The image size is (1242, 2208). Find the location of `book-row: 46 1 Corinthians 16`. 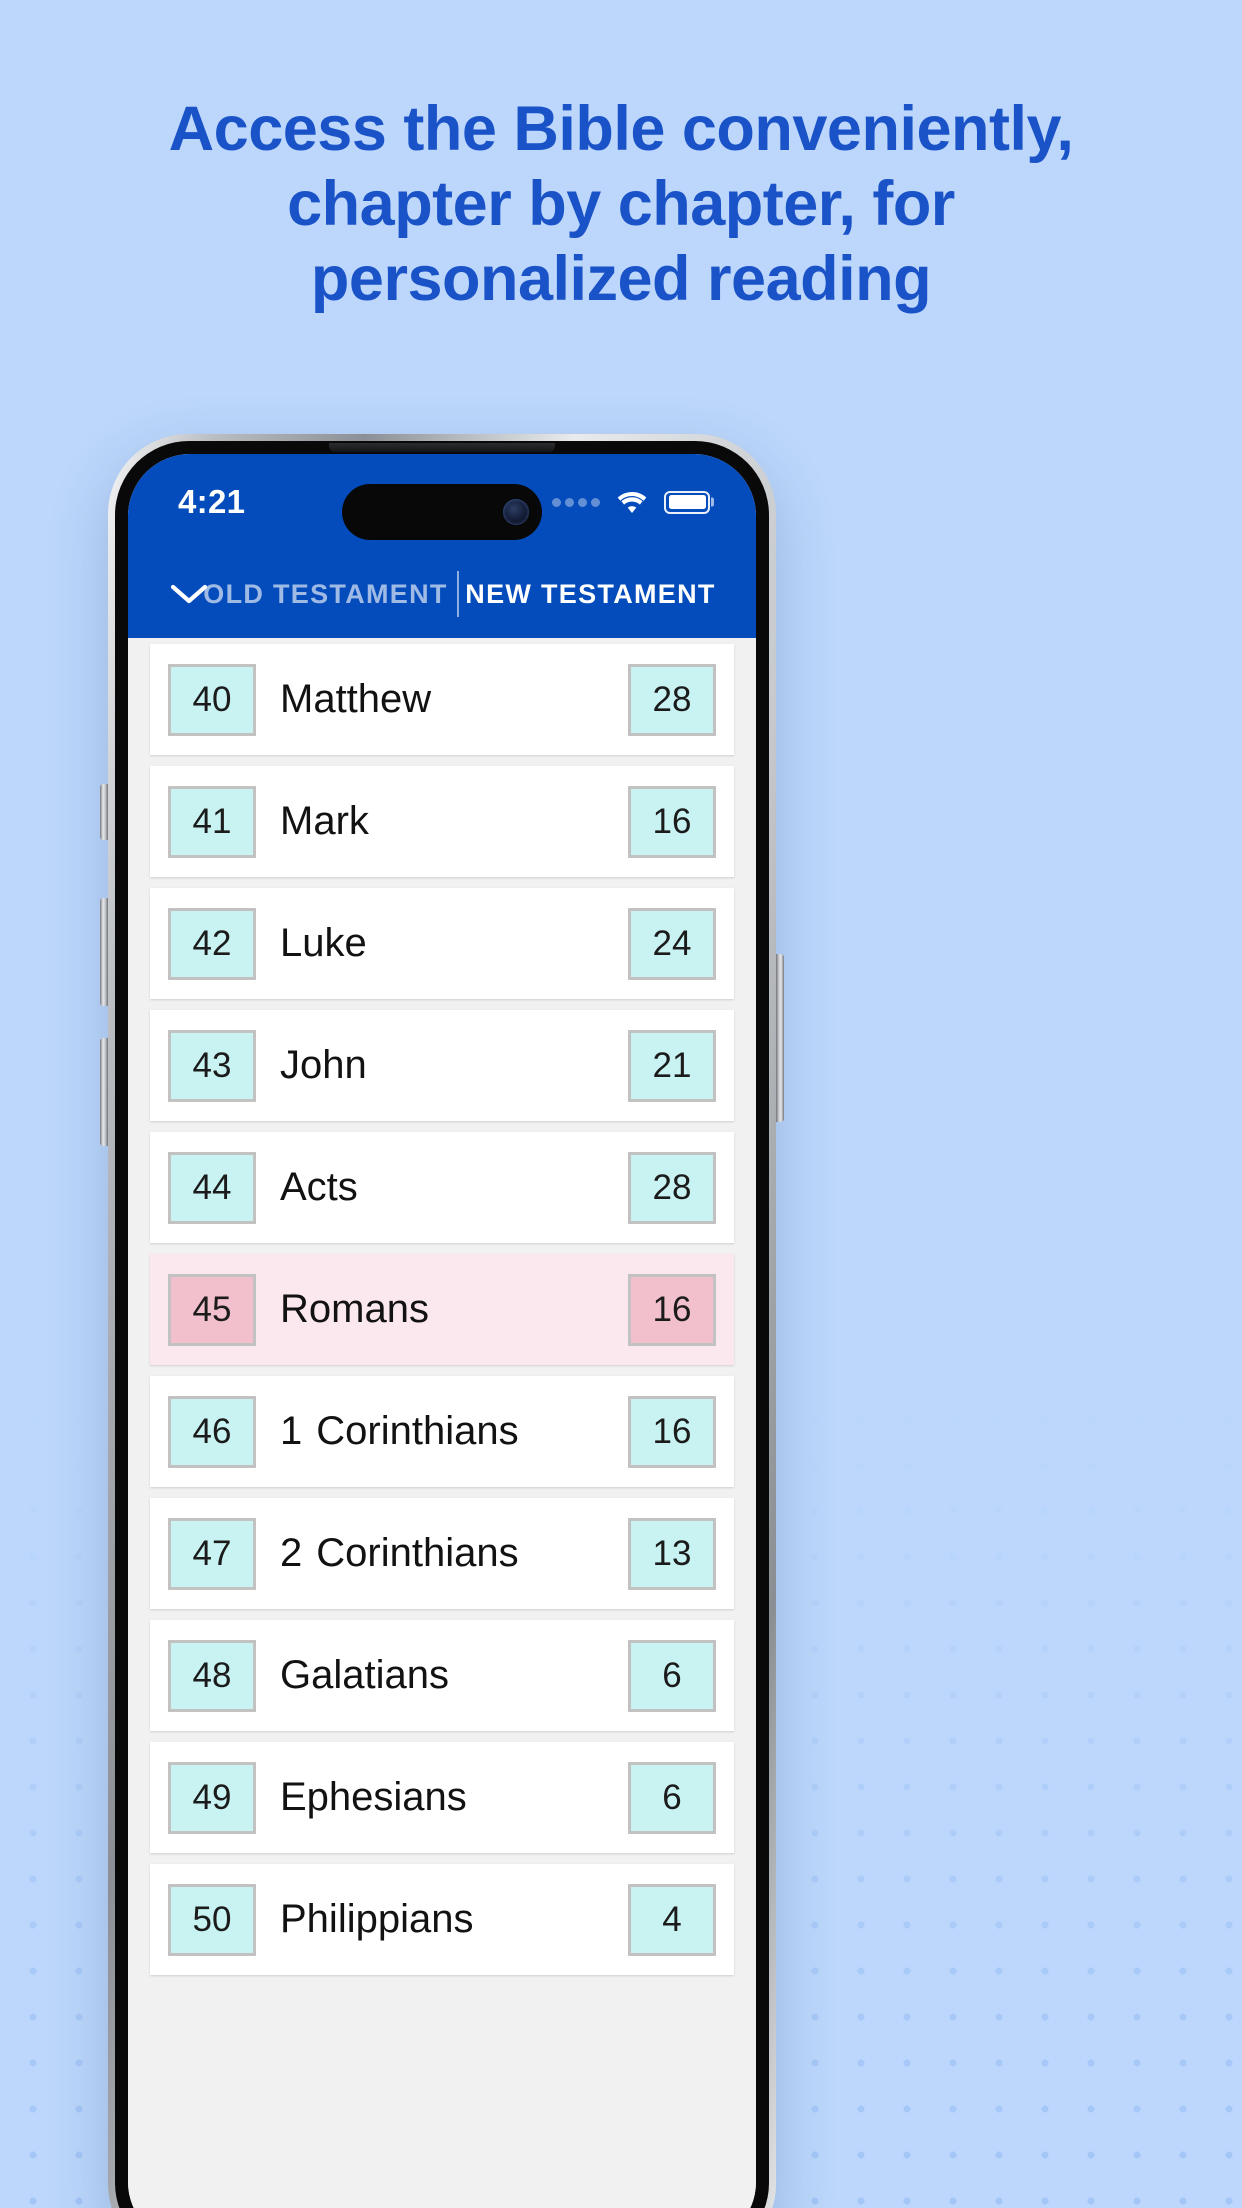

book-row: 46 1 Corinthians 16 is located at coordinates (442, 1431).